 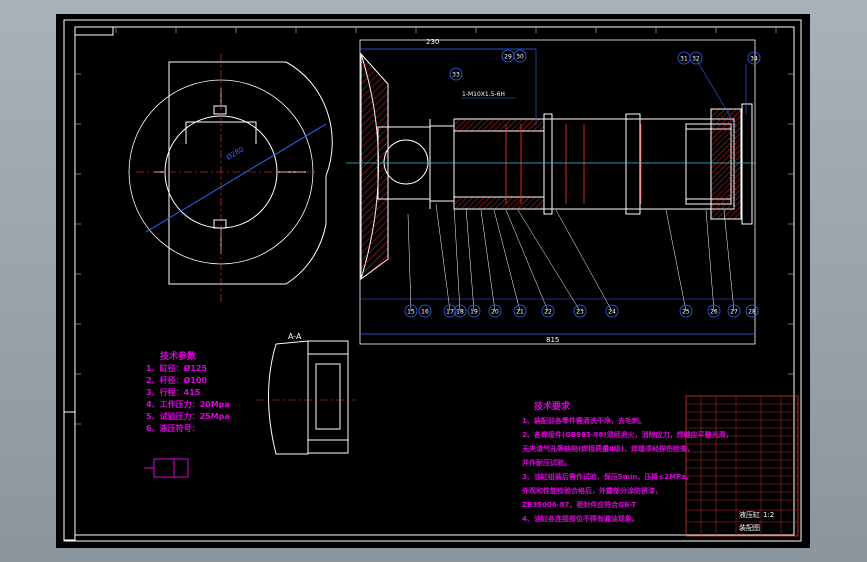 What do you see at coordinates (571, 257) in the screenshot?
I see `balloon-leaders` at bounding box center [571, 257].